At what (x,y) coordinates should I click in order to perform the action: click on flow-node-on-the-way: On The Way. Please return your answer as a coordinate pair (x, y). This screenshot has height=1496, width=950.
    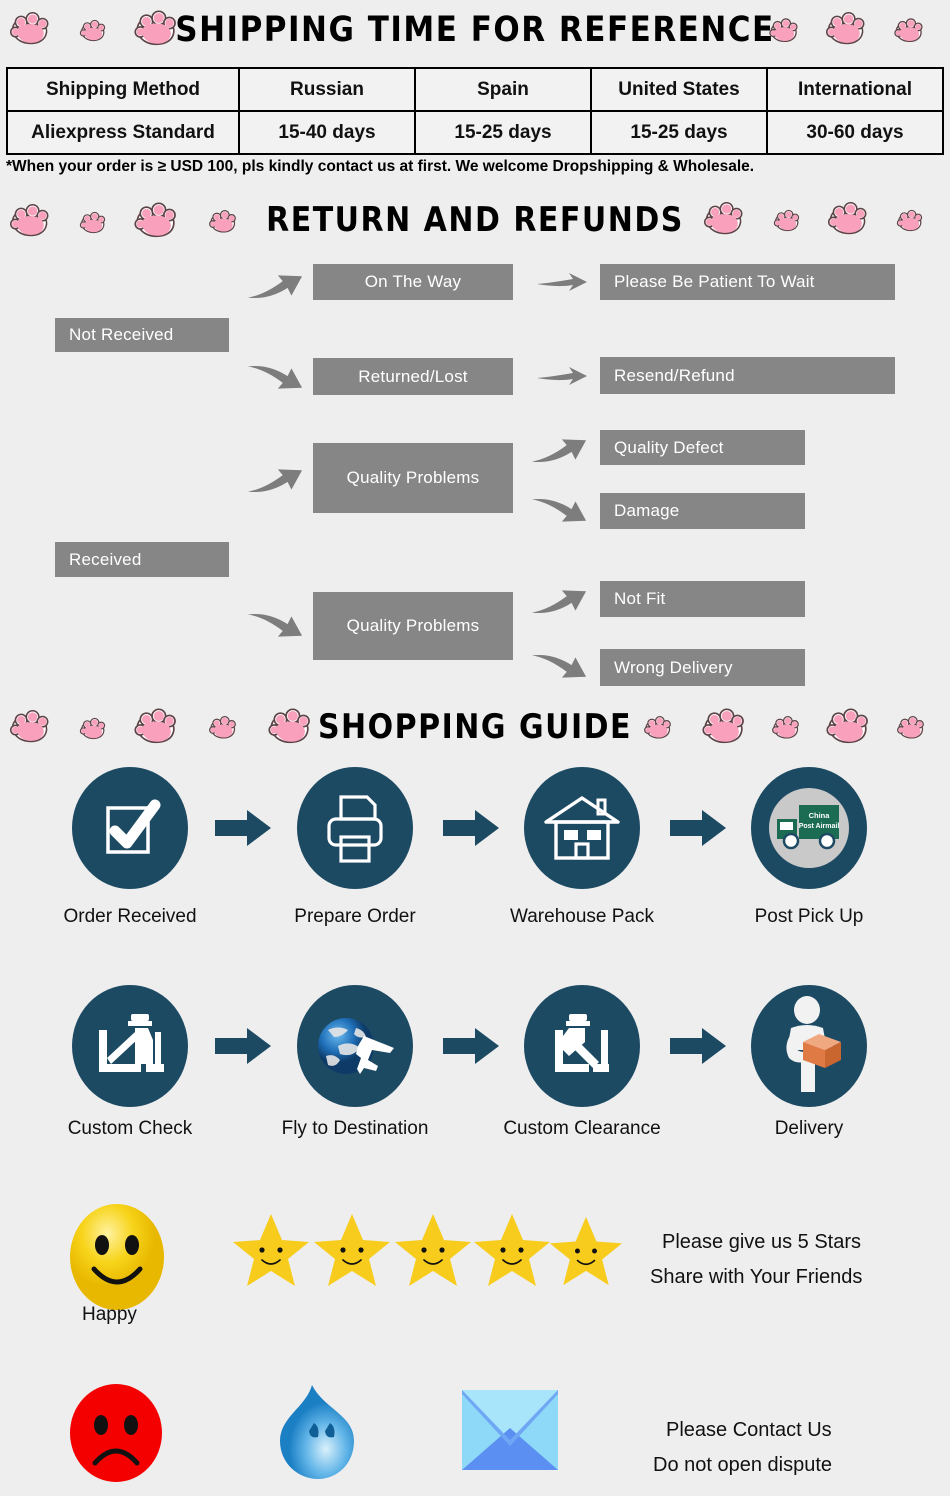
    Looking at the image, I should click on (413, 282).